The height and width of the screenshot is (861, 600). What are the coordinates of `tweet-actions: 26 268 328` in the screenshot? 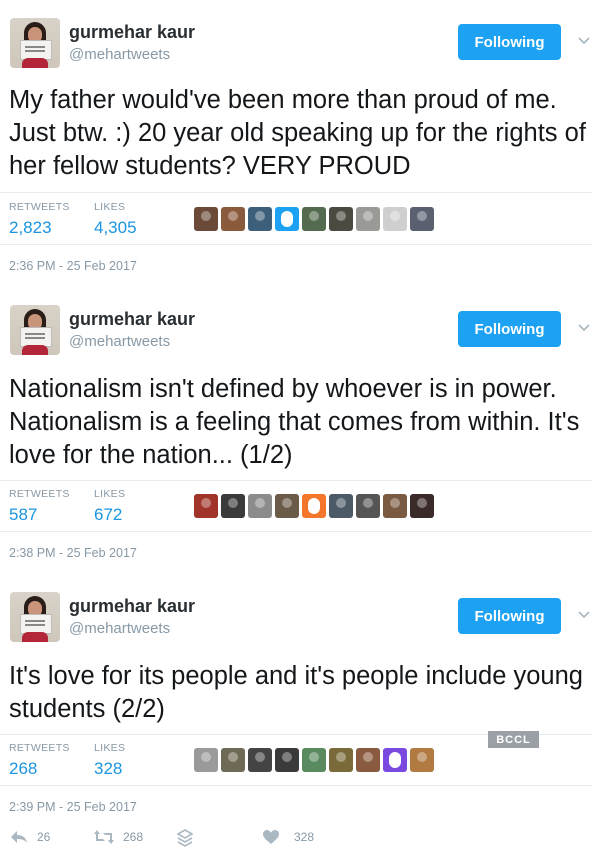 It's located at (300, 840).